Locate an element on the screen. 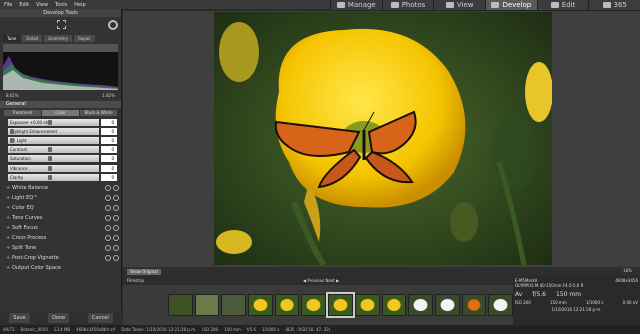 Image resolution: width=640 pixels, height=334 pixels. save-button: Save is located at coordinates (19, 318).